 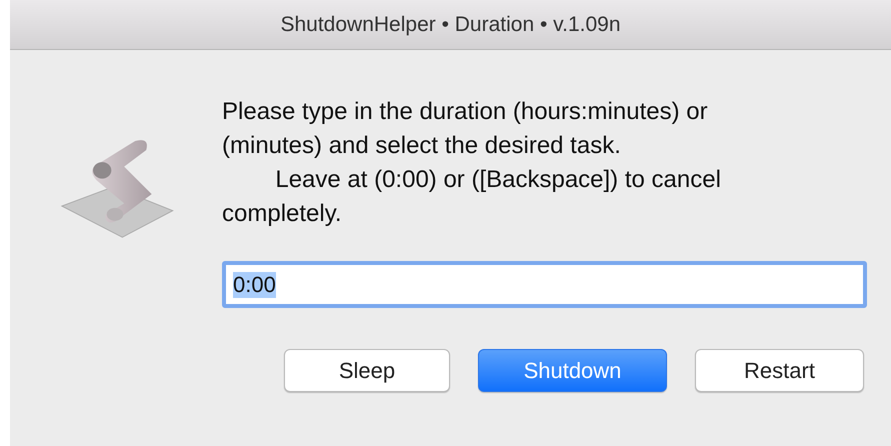 I want to click on input-value: 0:00, so click(x=254, y=285).